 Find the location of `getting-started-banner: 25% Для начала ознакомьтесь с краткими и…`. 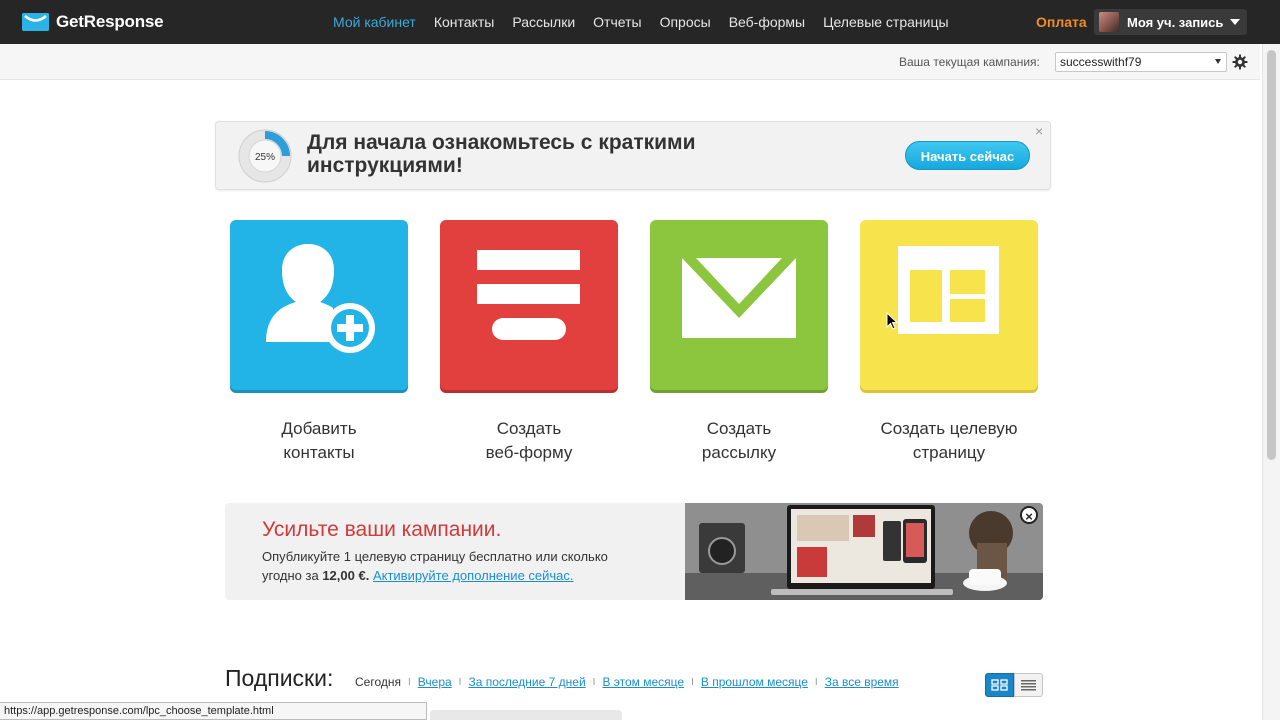

getting-started-banner: 25% Для начала ознакомьтесь с краткими и… is located at coordinates (633, 155).